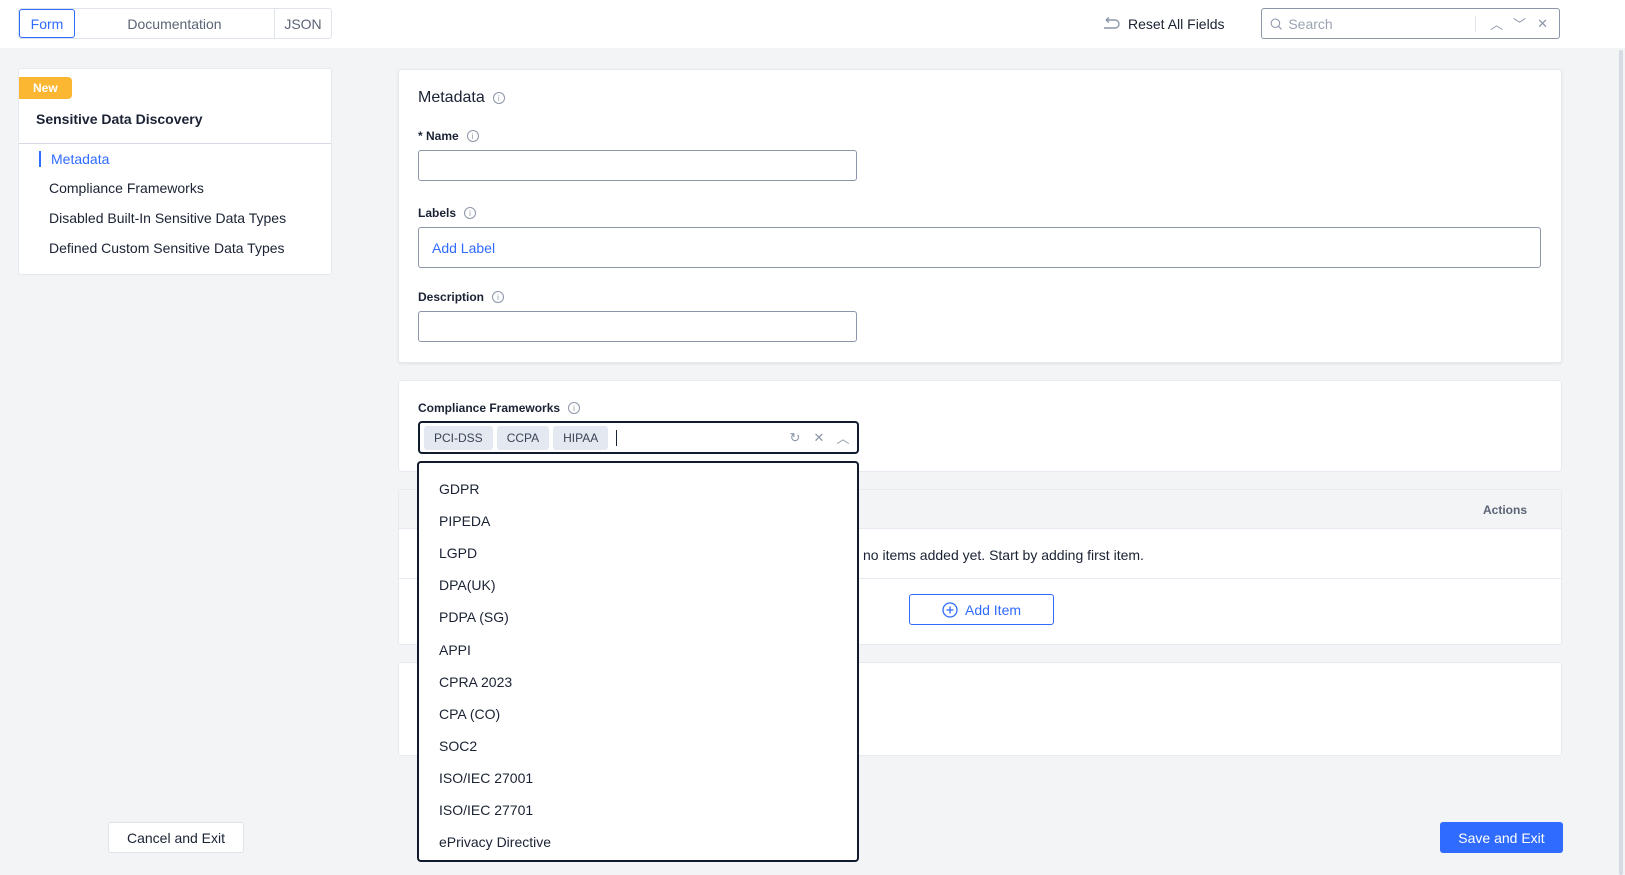  Describe the element at coordinates (459, 489) in the screenshot. I see `dropdown-option: GDPR` at that location.